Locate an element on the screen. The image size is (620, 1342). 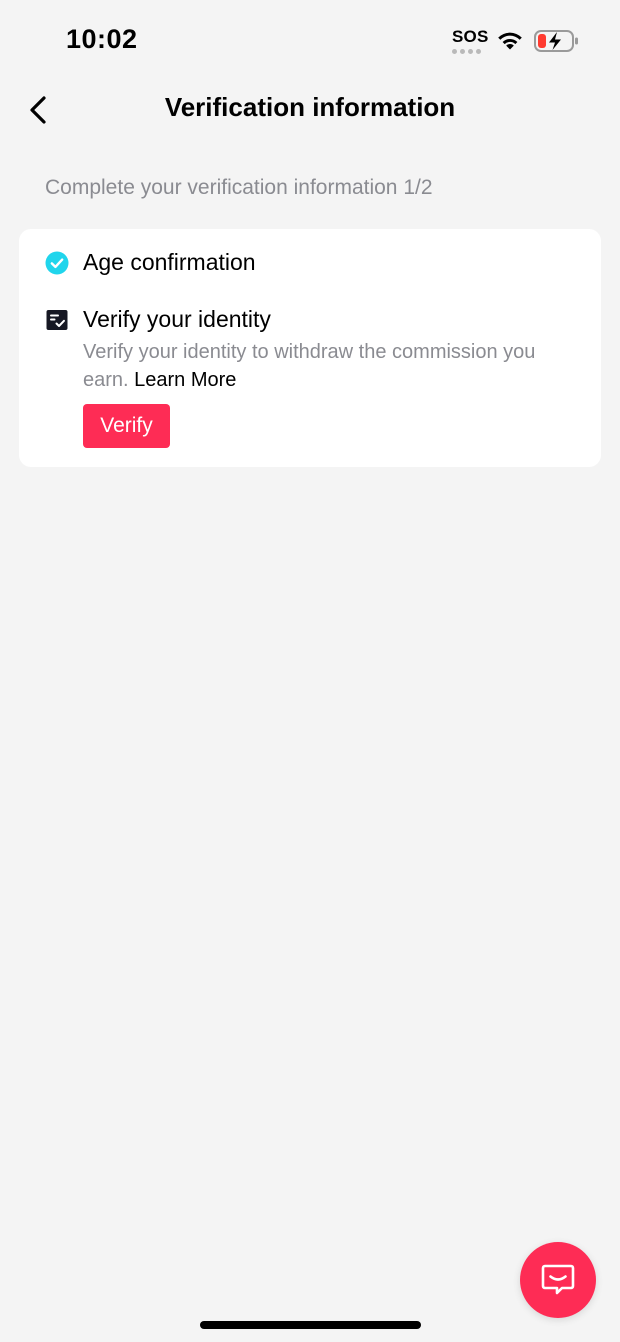
check-circle-icon is located at coordinates (57, 263).